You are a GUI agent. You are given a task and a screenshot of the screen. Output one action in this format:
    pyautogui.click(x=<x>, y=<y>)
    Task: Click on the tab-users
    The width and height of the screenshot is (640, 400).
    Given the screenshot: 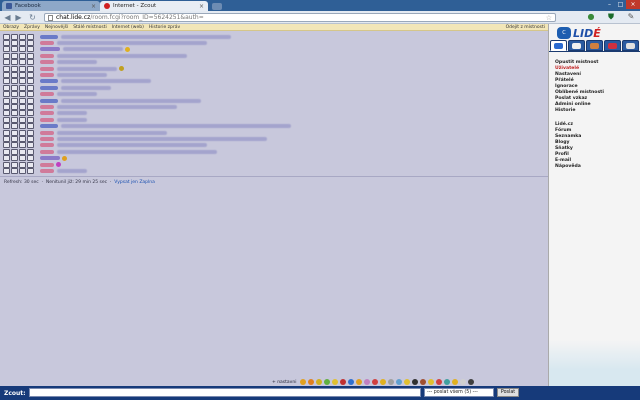 What is the action you would take?
    pyautogui.click(x=576, y=45)
    